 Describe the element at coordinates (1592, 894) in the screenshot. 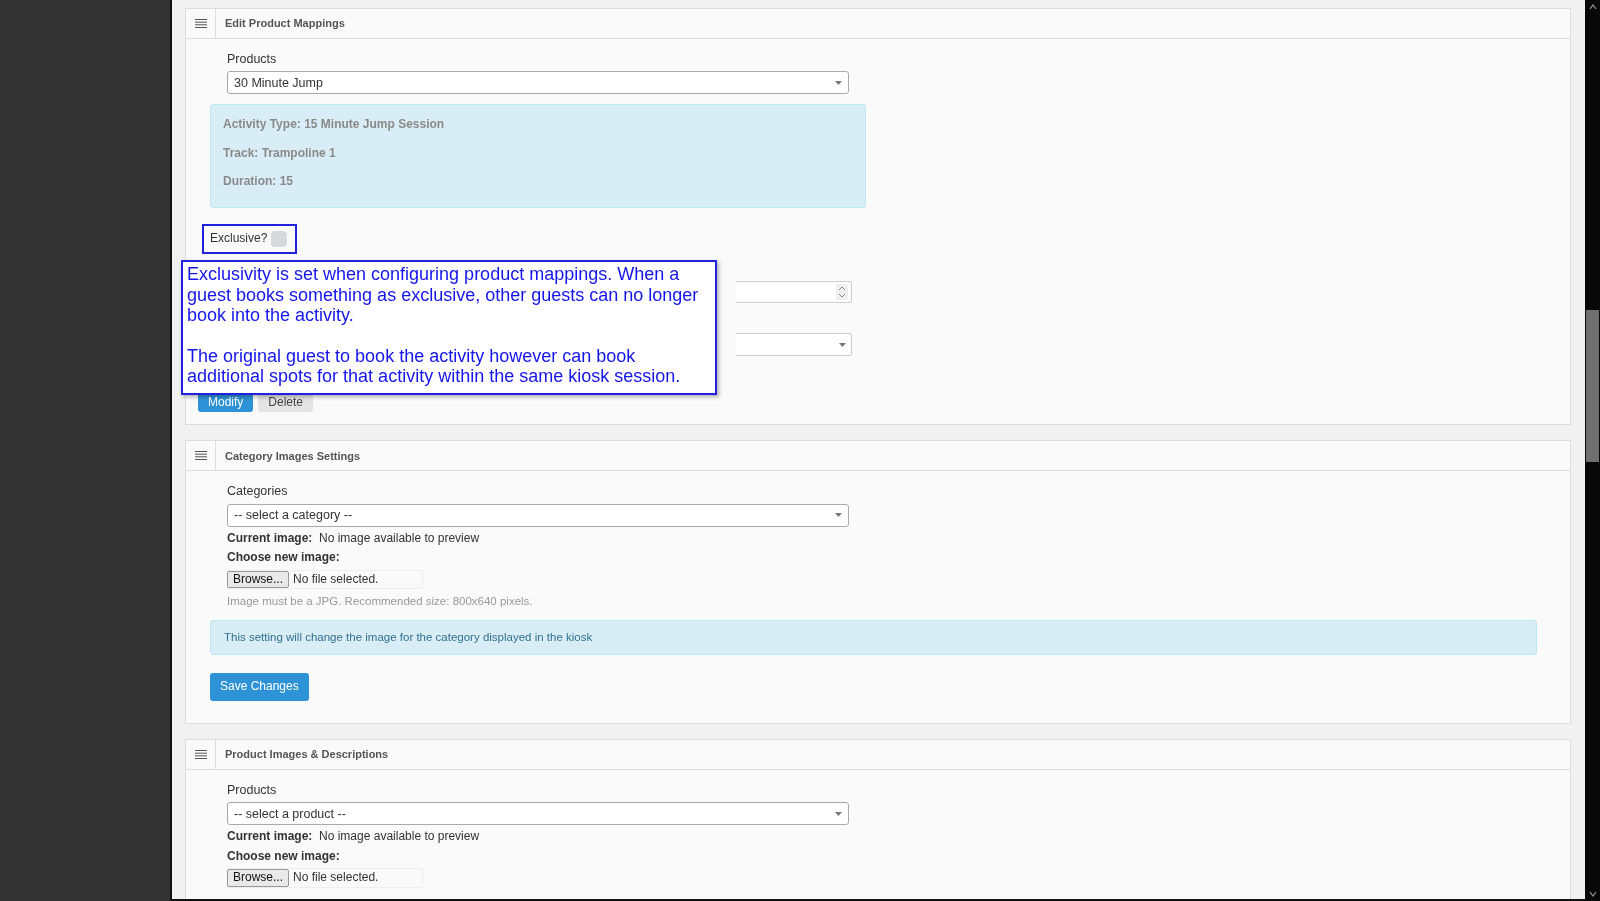

I see `scroll-down-icon` at that location.